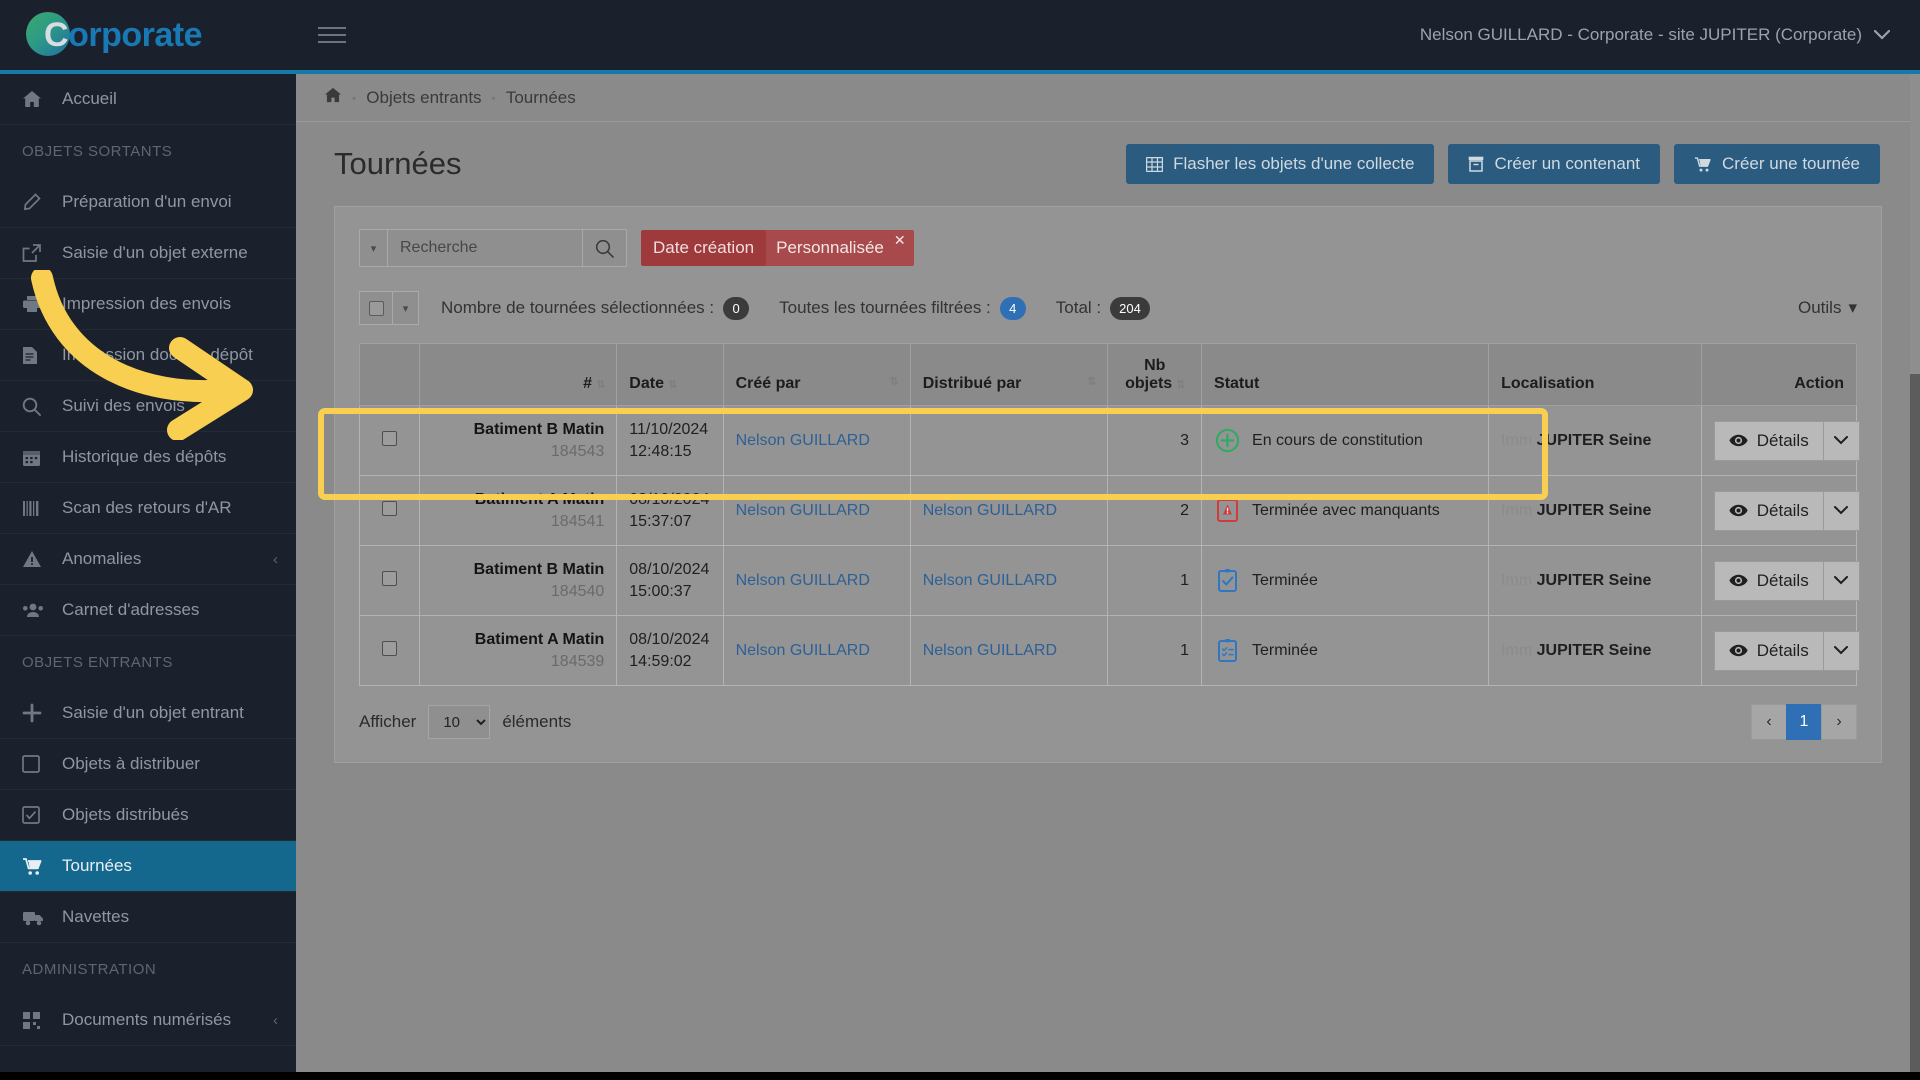  I want to click on select-all-group: ▾, so click(389, 308).